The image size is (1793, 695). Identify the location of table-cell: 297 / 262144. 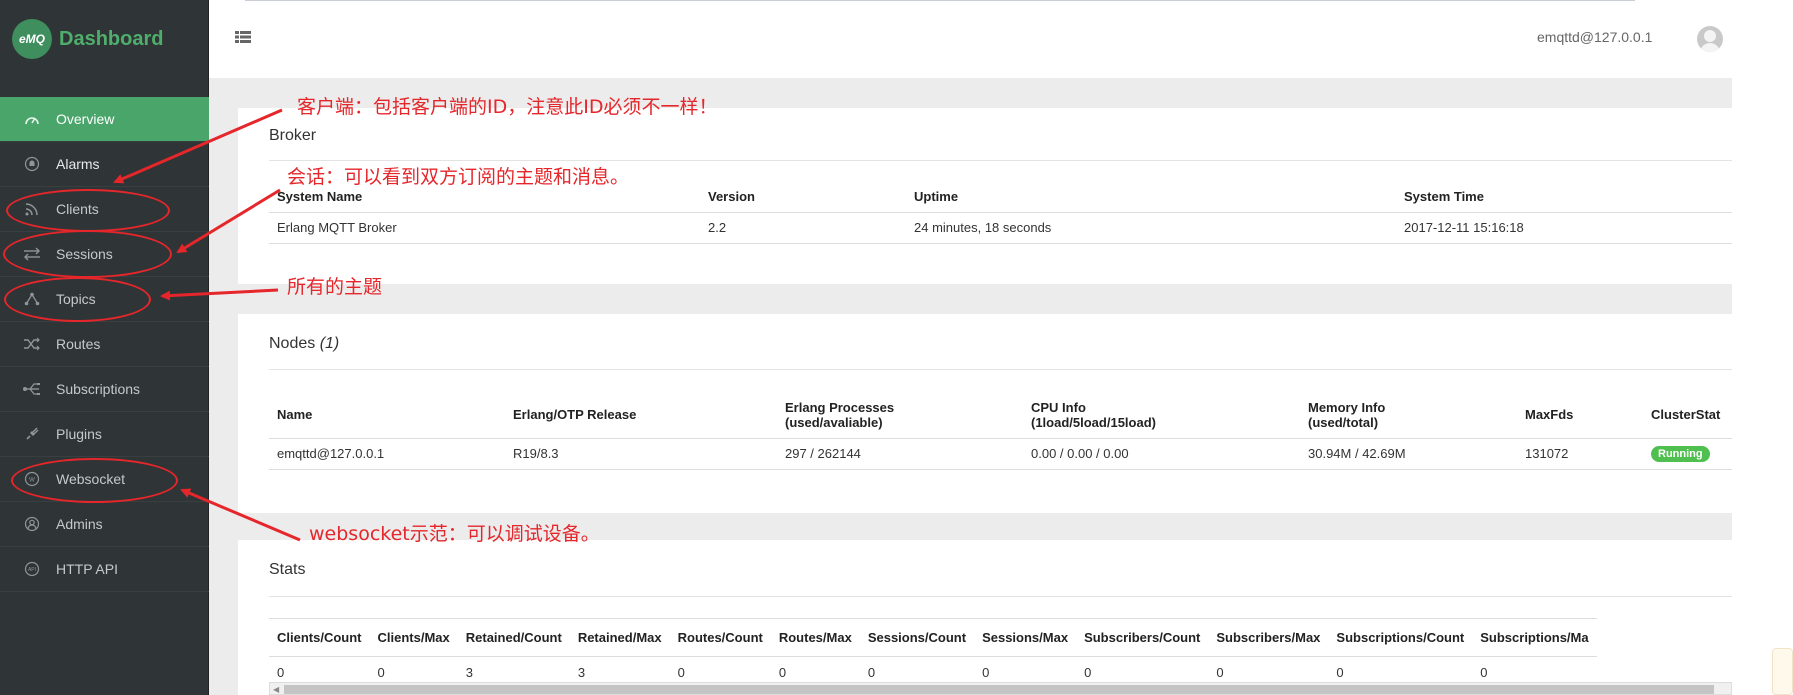
(823, 453).